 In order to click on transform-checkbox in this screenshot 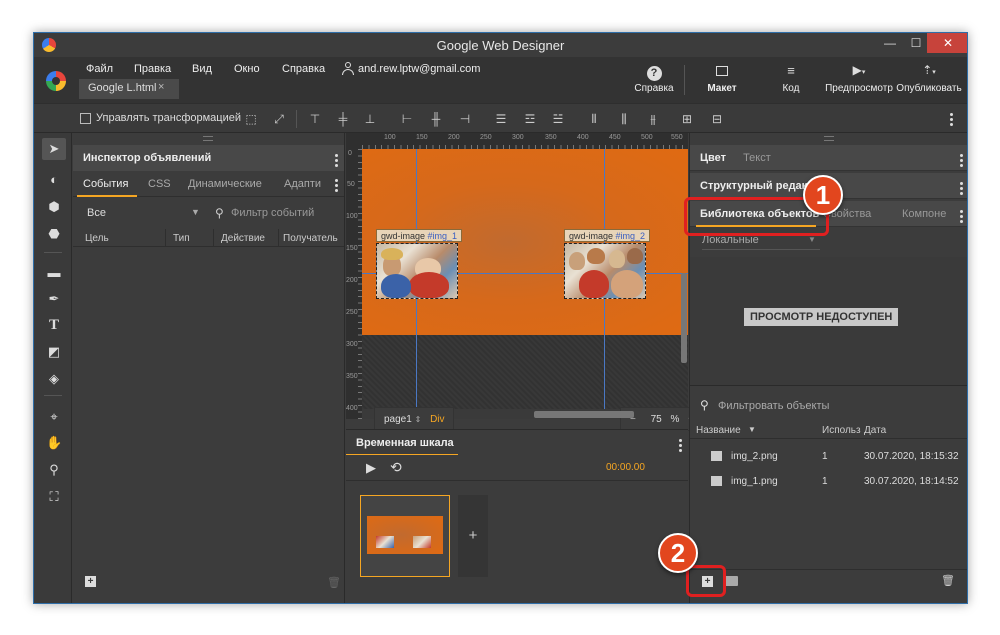, I will do `click(85, 118)`.